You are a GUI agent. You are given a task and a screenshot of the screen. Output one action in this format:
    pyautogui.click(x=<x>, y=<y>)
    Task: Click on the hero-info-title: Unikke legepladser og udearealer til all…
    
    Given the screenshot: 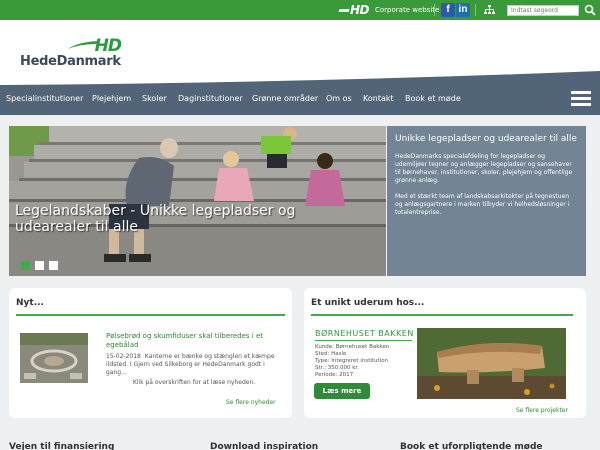 What is the action you would take?
    pyautogui.click(x=486, y=139)
    